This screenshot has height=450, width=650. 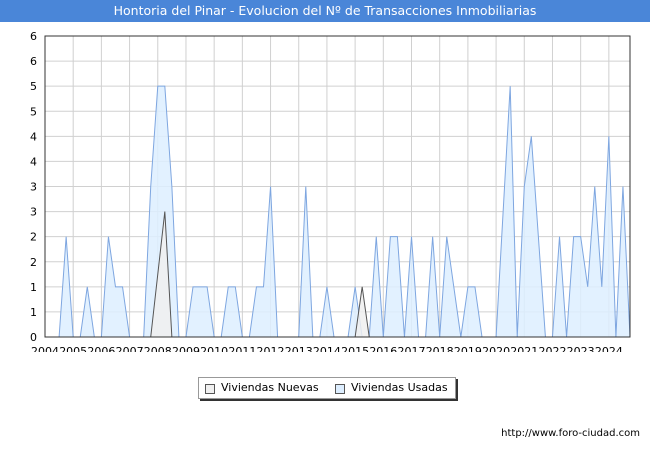 What do you see at coordinates (210, 389) in the screenshot?
I see `legend-swatch-nuevas` at bounding box center [210, 389].